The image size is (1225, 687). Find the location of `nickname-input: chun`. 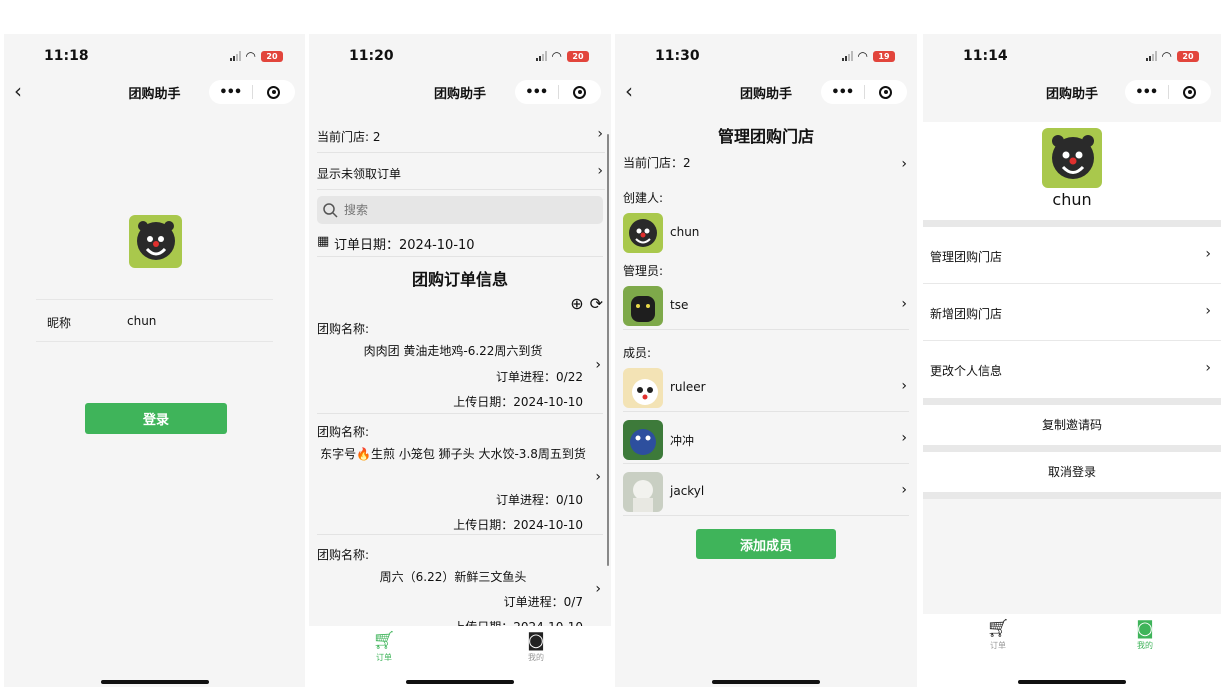

nickname-input: chun is located at coordinates (141, 321).